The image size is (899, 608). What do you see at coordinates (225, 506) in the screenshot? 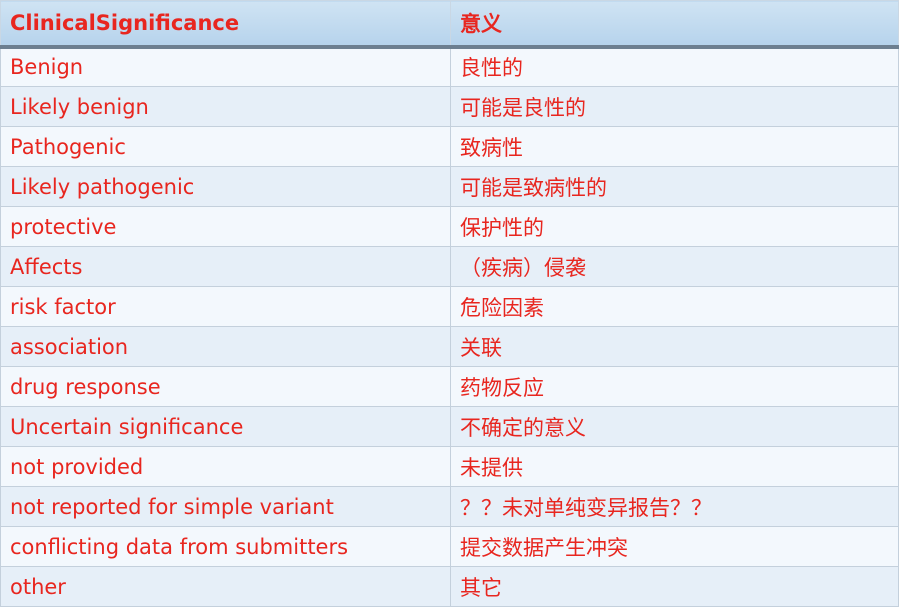
I see `term-cell: not reported for simple variant` at bounding box center [225, 506].